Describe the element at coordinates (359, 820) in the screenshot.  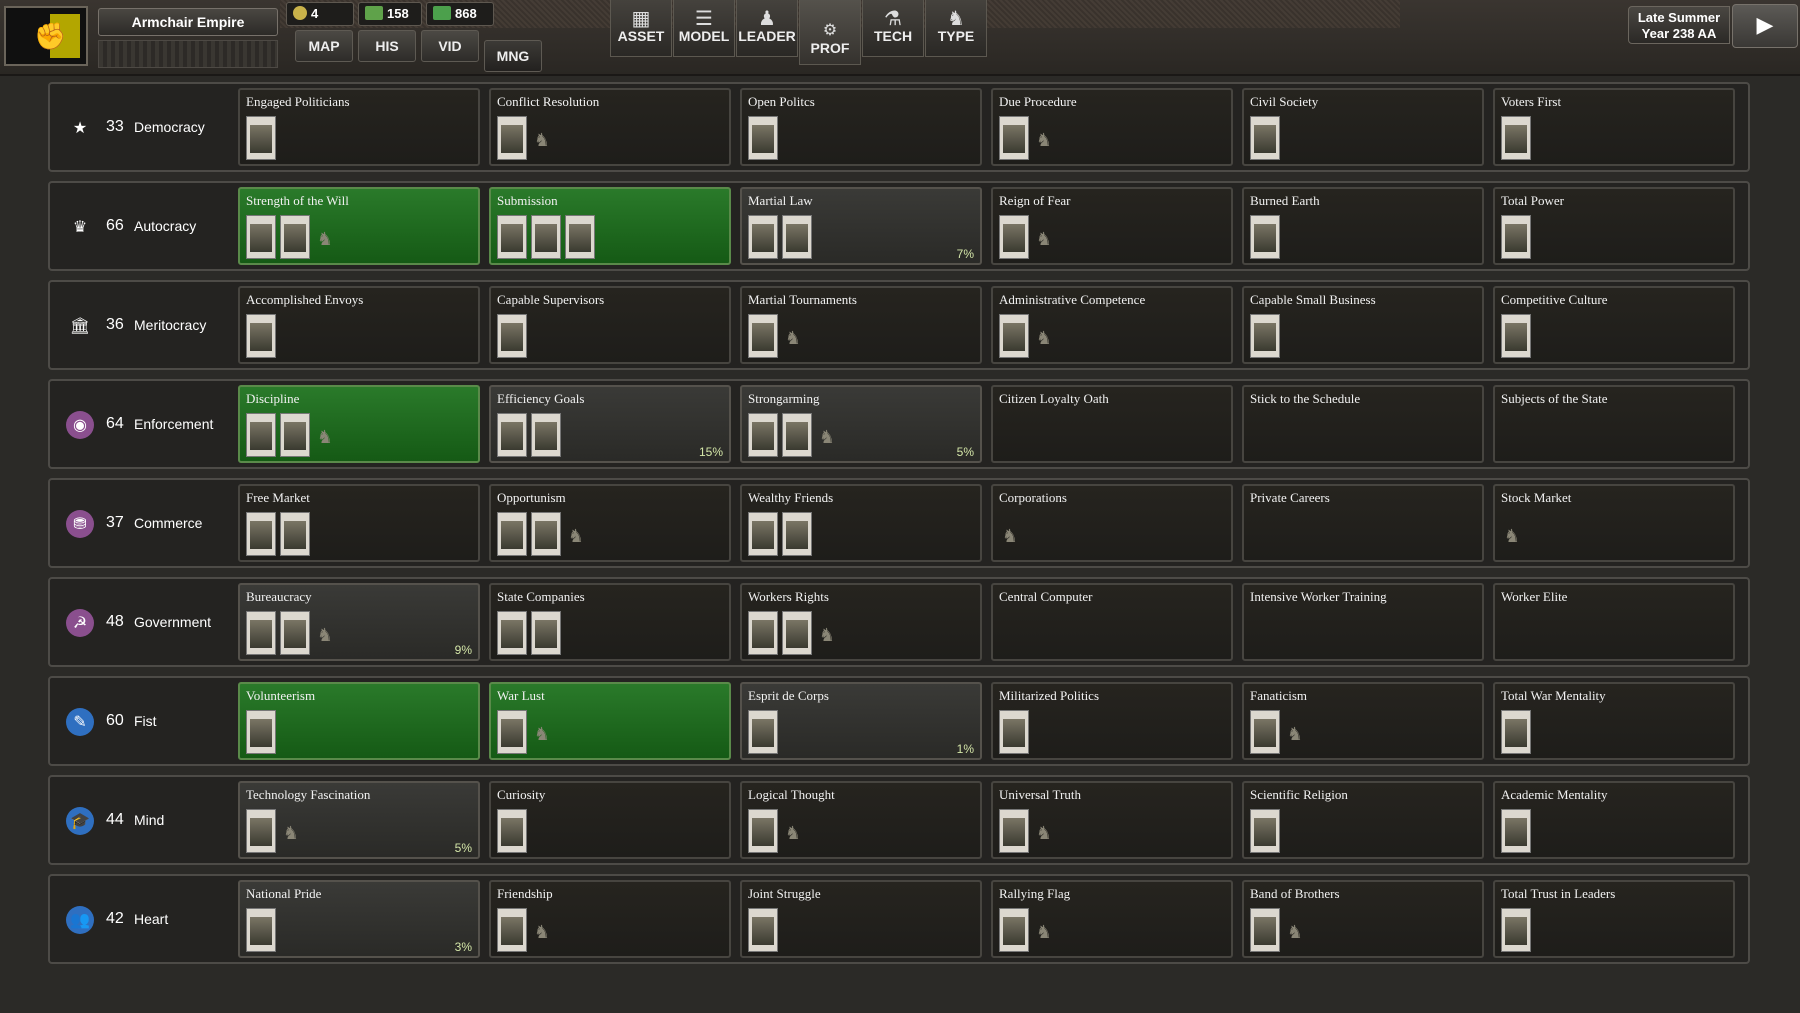
I see `profile-card: Technology Fascination ♞ 5%` at that location.